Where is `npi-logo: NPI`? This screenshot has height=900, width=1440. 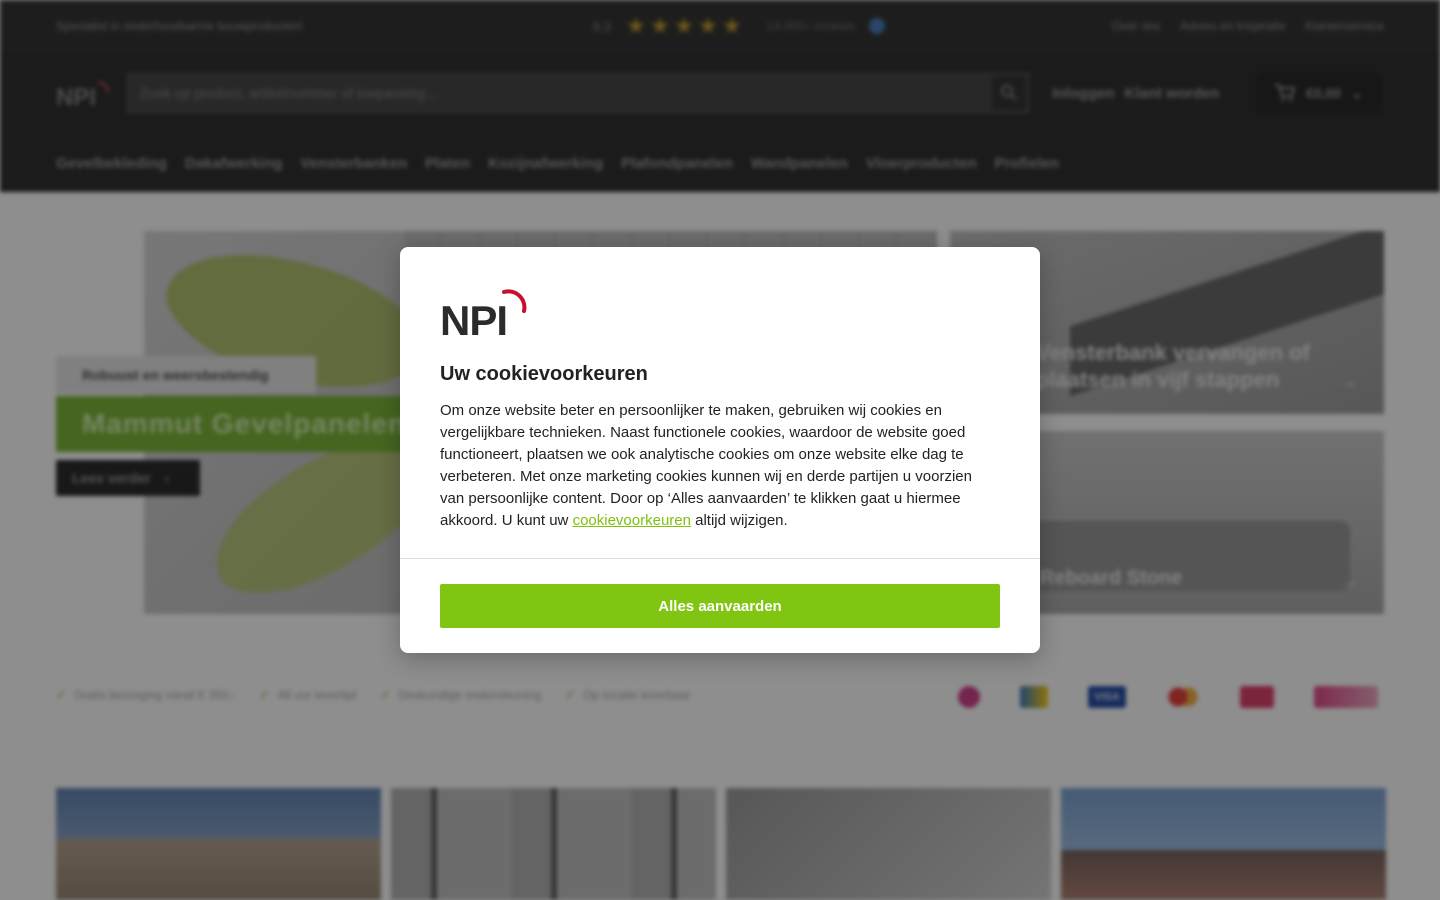 npi-logo: NPI is located at coordinates (485, 315).